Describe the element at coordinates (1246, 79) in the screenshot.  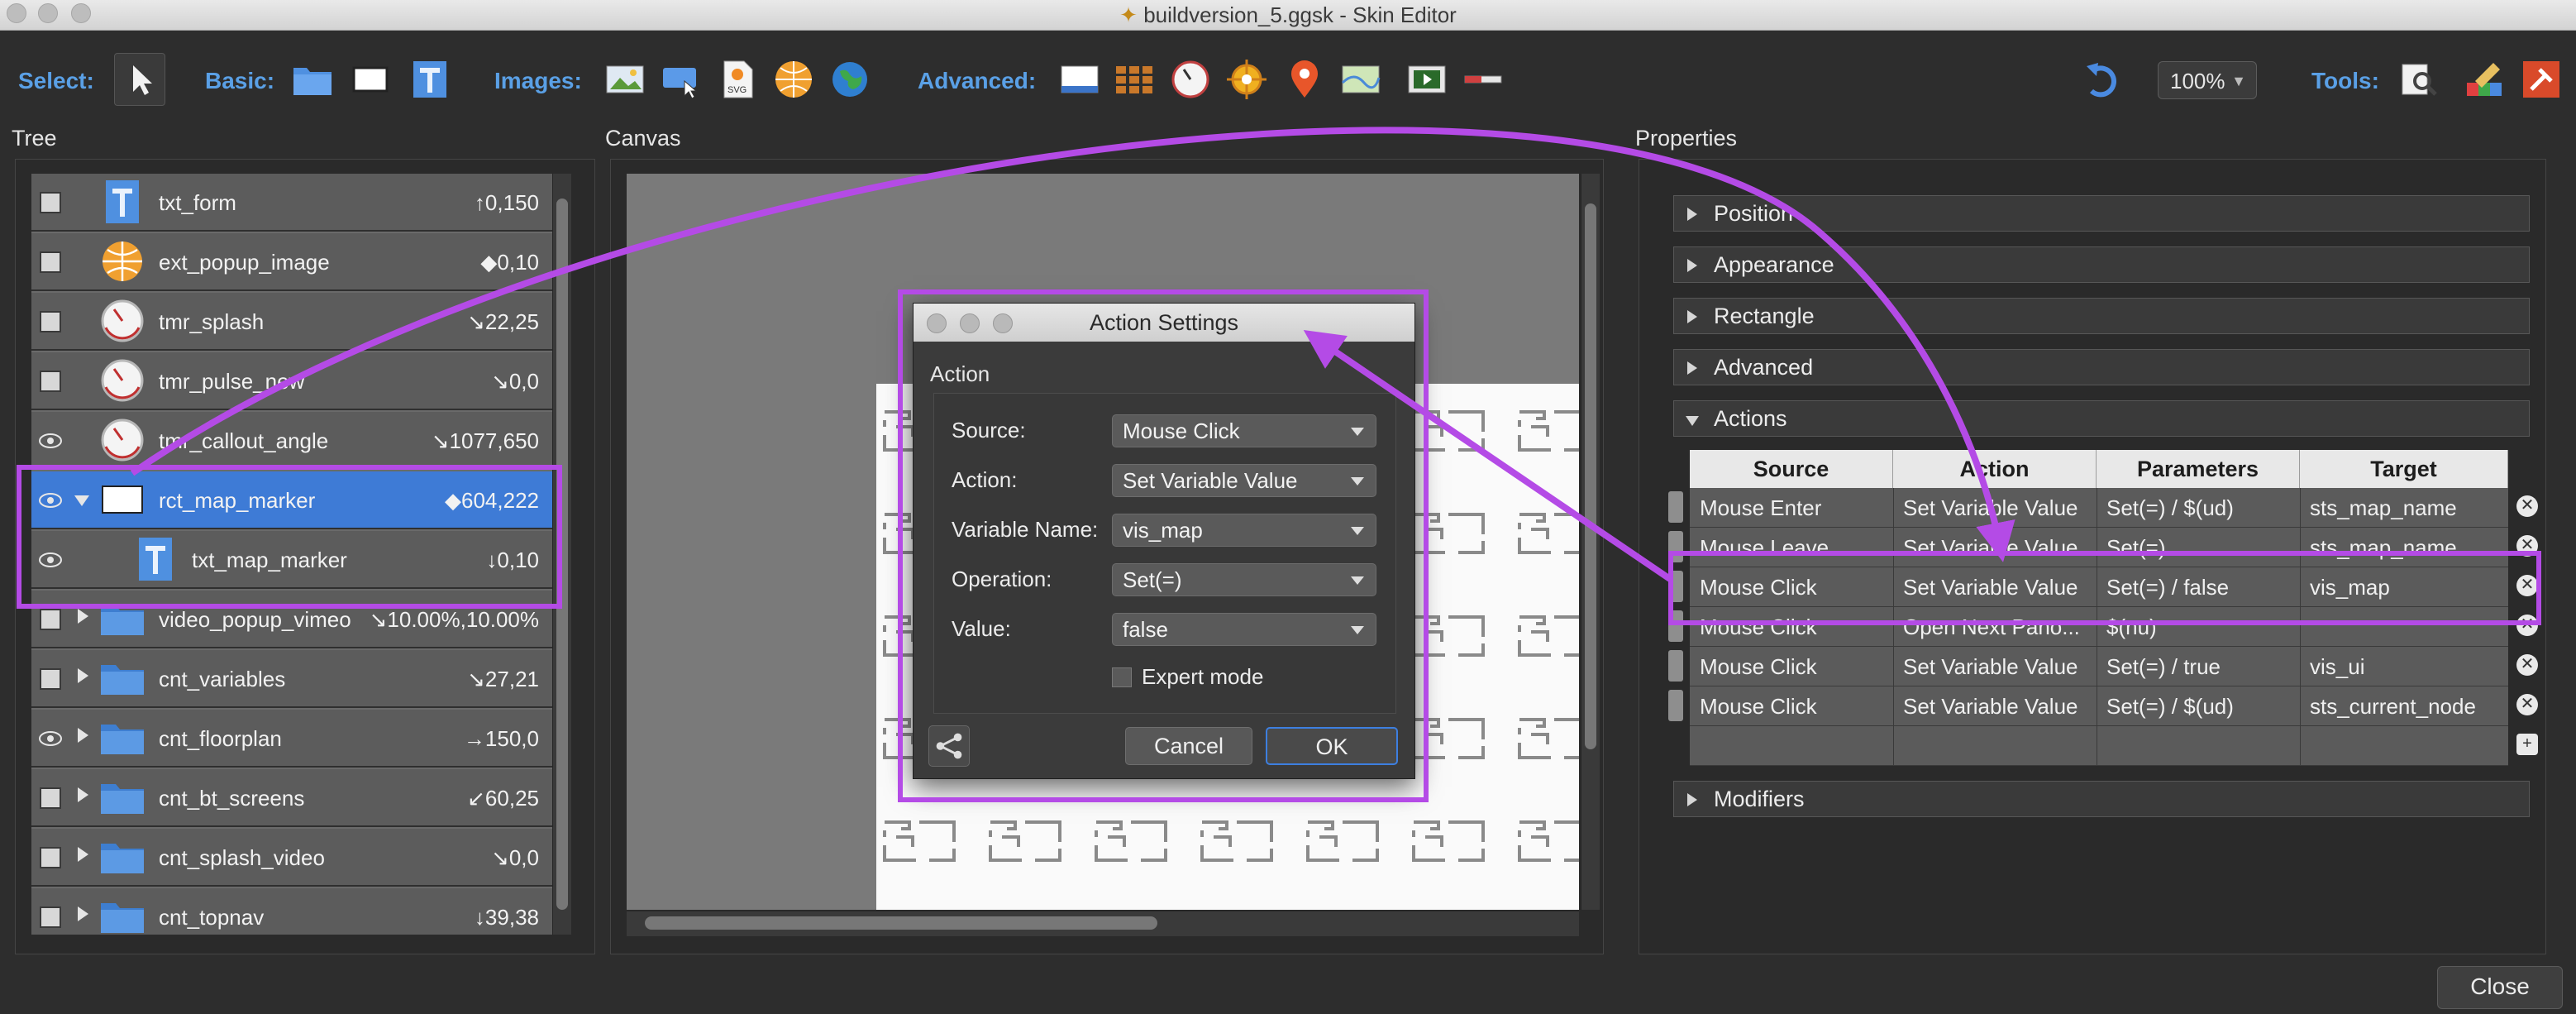
I see `compass-target-icon` at that location.